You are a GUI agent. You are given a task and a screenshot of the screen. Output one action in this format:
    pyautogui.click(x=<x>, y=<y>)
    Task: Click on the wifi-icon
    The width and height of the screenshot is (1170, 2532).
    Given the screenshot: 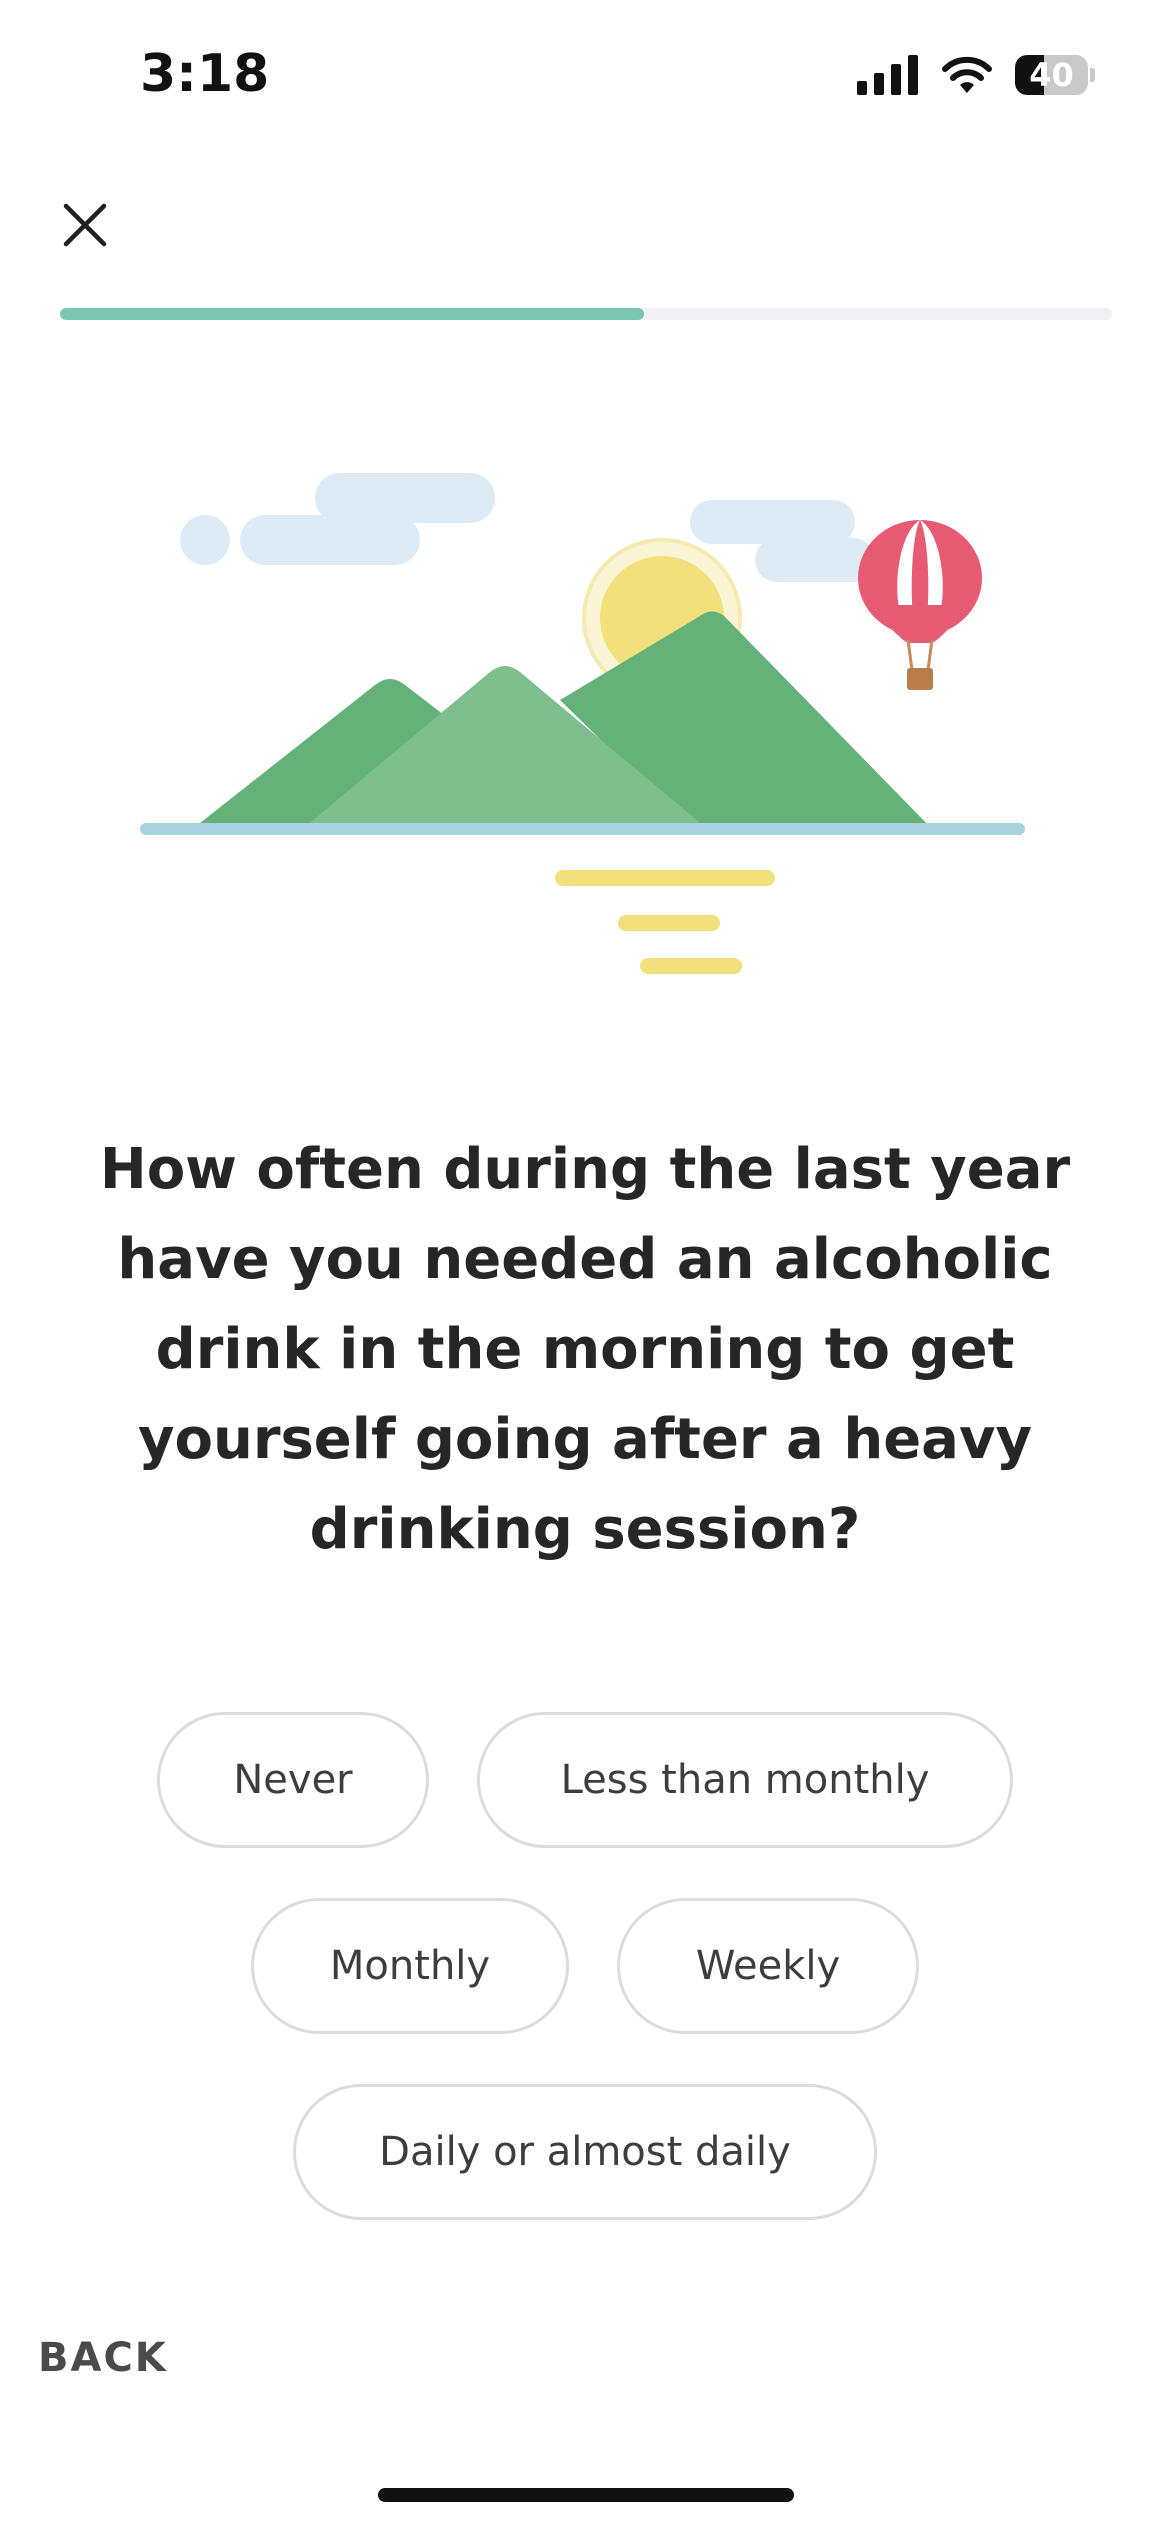 What is the action you would take?
    pyautogui.click(x=967, y=74)
    